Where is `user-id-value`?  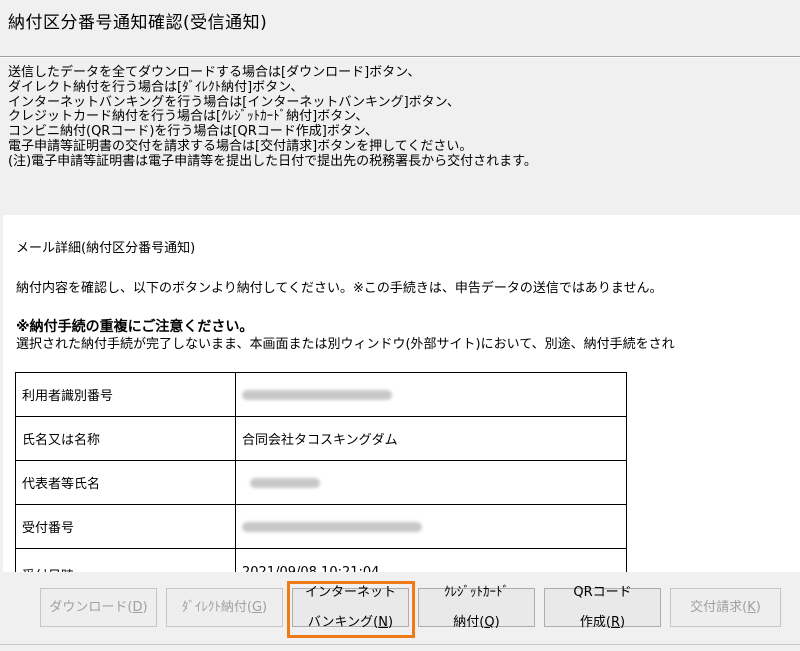 user-id-value is located at coordinates (431, 394).